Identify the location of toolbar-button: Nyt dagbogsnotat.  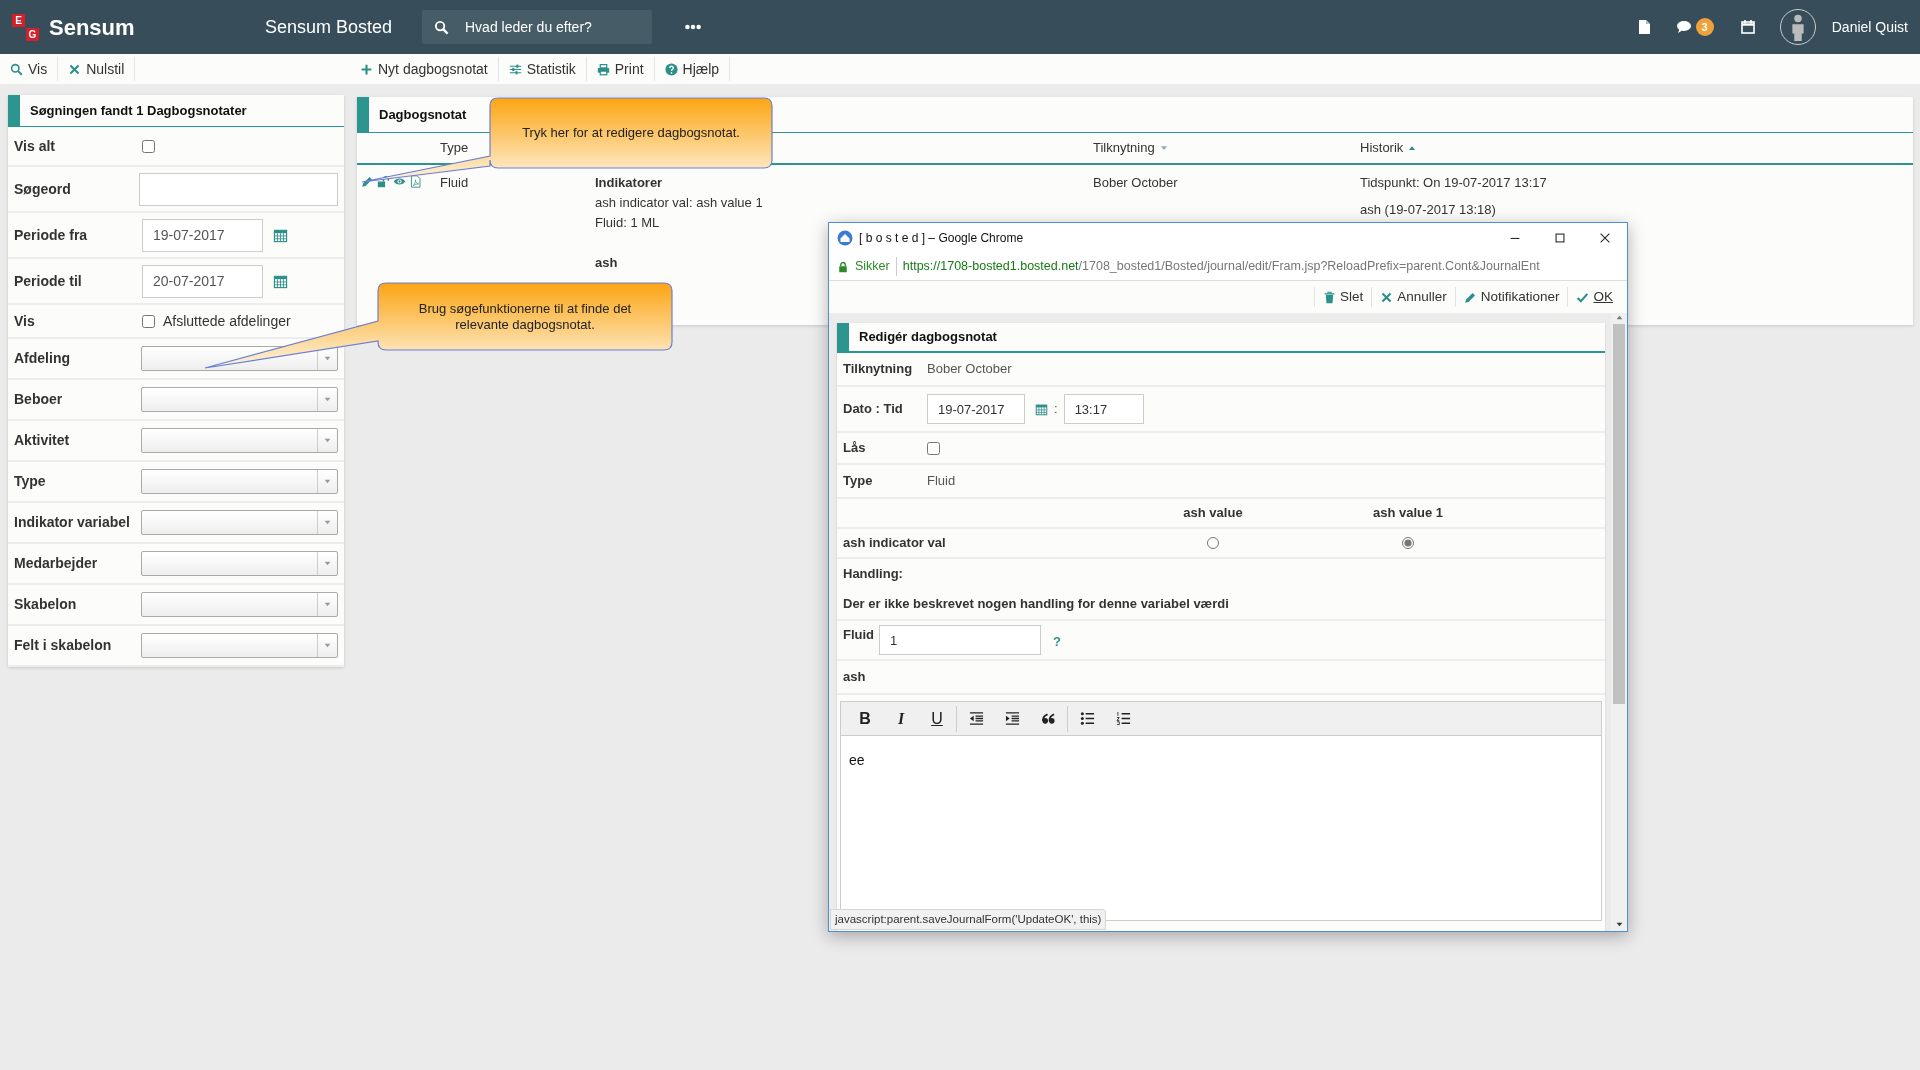
(424, 69).